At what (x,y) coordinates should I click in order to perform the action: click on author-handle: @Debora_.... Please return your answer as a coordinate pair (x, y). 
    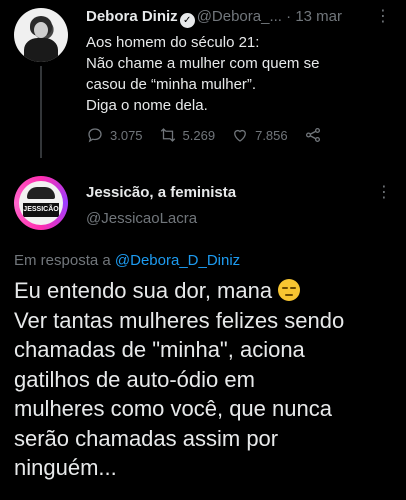
    Looking at the image, I should click on (239, 16).